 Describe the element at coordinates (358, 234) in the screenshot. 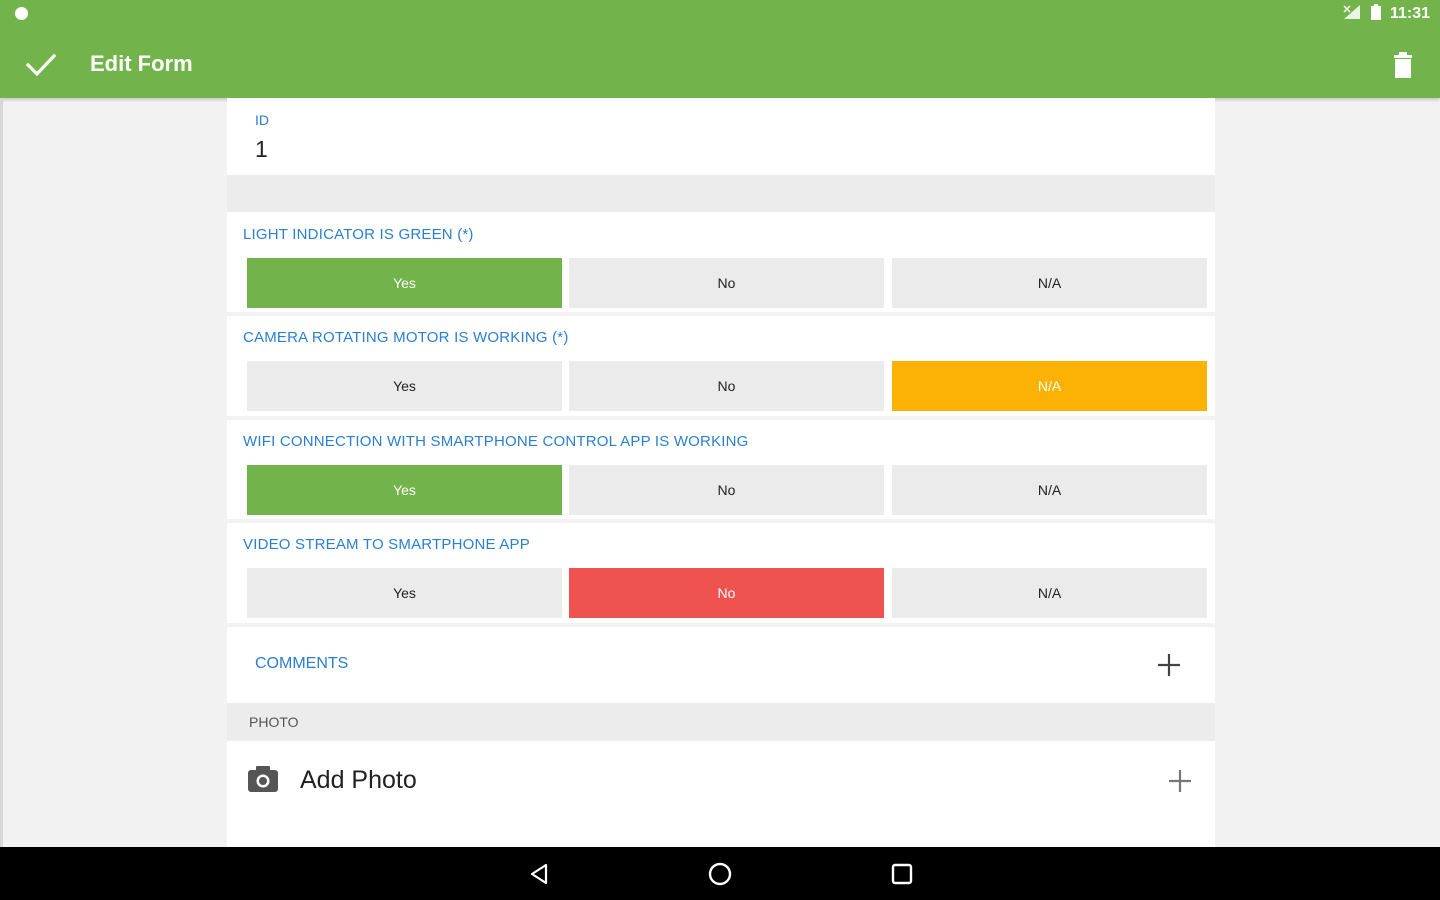

I see `question-label: LIGHT INDICATOR IS GREEN (*)` at that location.